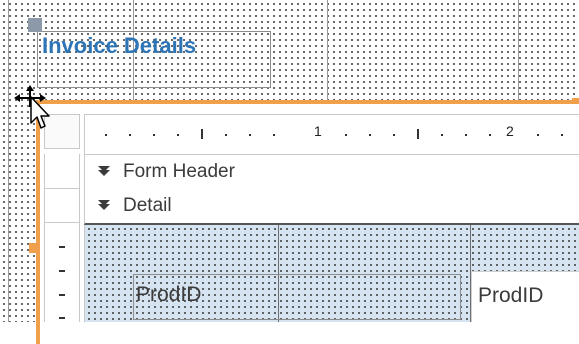 The image size is (579, 344). What do you see at coordinates (62, 238) in the screenshot?
I see `vertical-ruler` at bounding box center [62, 238].